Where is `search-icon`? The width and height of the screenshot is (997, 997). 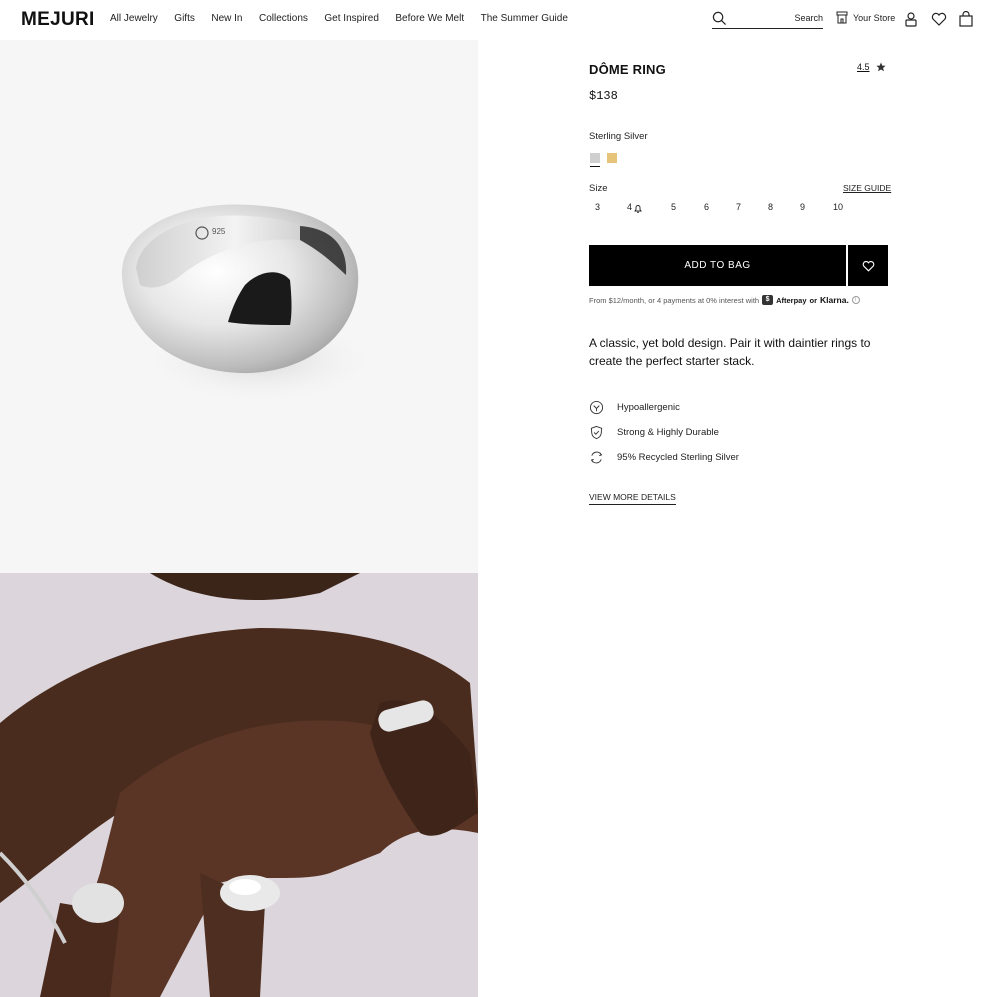 search-icon is located at coordinates (719, 18).